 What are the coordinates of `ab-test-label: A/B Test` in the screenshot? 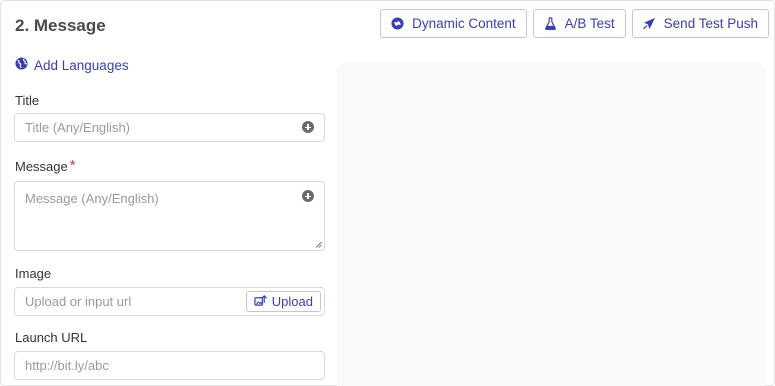 It's located at (589, 23).